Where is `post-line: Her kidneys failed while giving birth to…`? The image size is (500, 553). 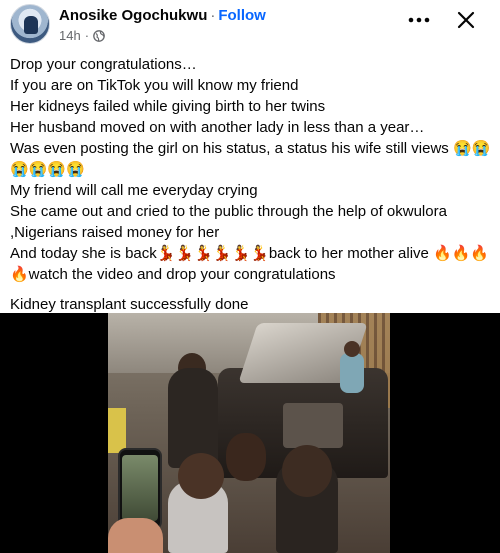
post-line: Her kidneys failed while giving birth to… is located at coordinates (168, 106).